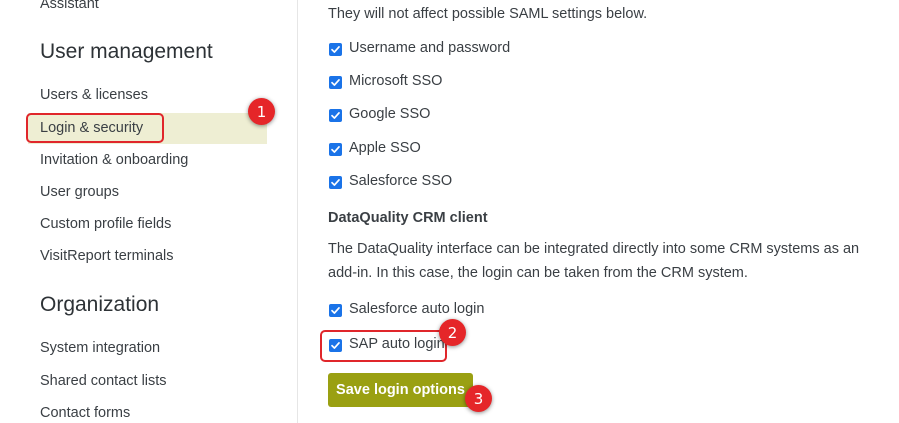 The height and width of the screenshot is (423, 899). I want to click on salesforce-sso-checkbox, so click(335, 182).